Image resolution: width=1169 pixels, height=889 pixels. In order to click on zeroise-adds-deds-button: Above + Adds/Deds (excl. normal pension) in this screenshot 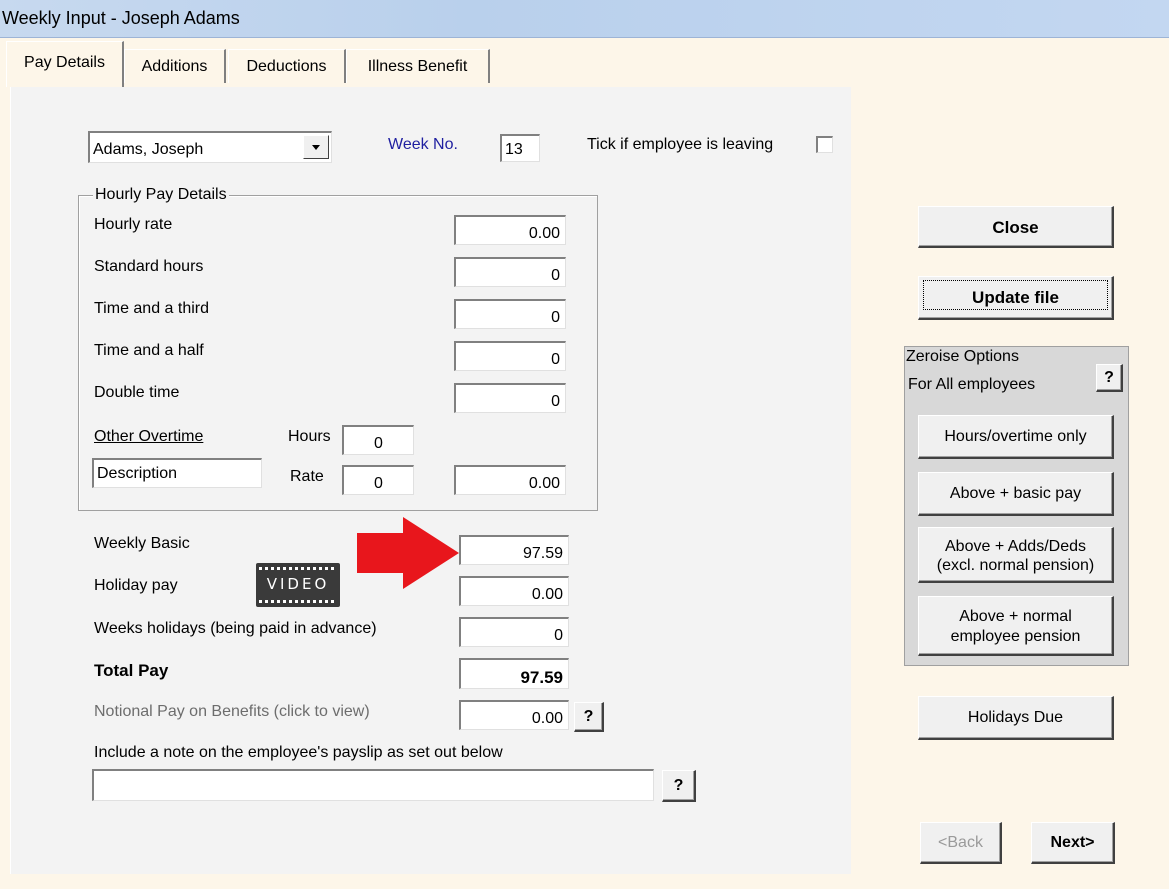, I will do `click(1016, 555)`.